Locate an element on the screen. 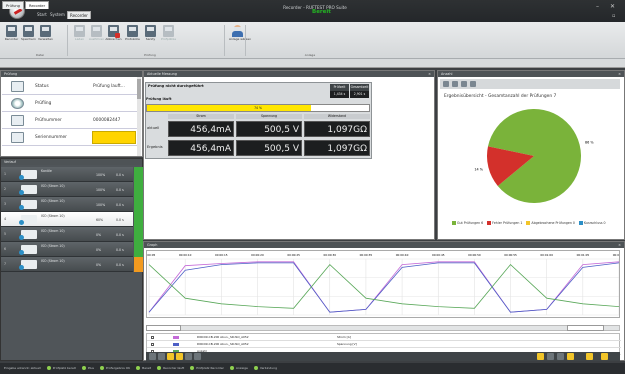 Image resolution: width=625 pixels, height=374 pixels. cancel-icon is located at coordinates (114, 31).